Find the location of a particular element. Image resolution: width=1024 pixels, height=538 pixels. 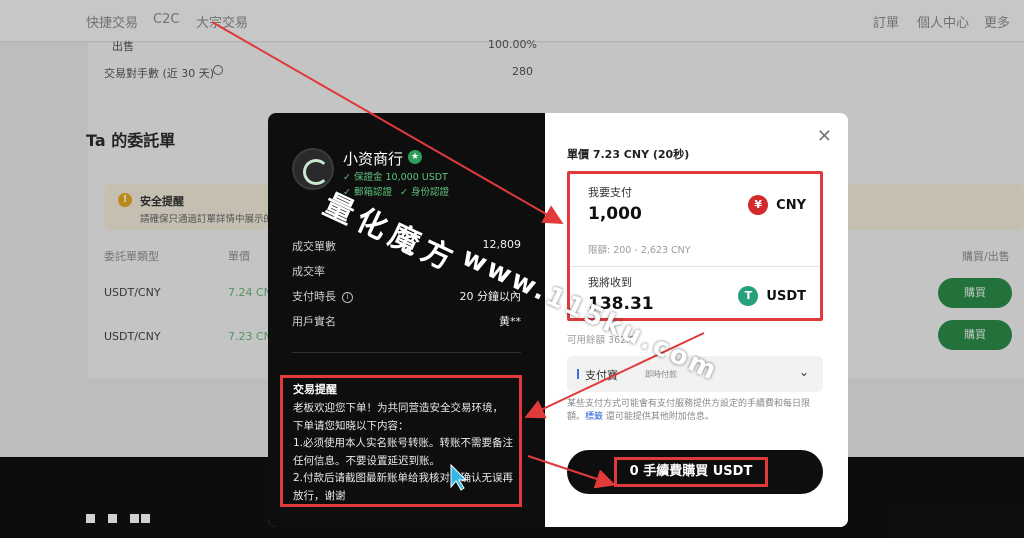

stat-label-orders: 成交單數 is located at coordinates (314, 246).